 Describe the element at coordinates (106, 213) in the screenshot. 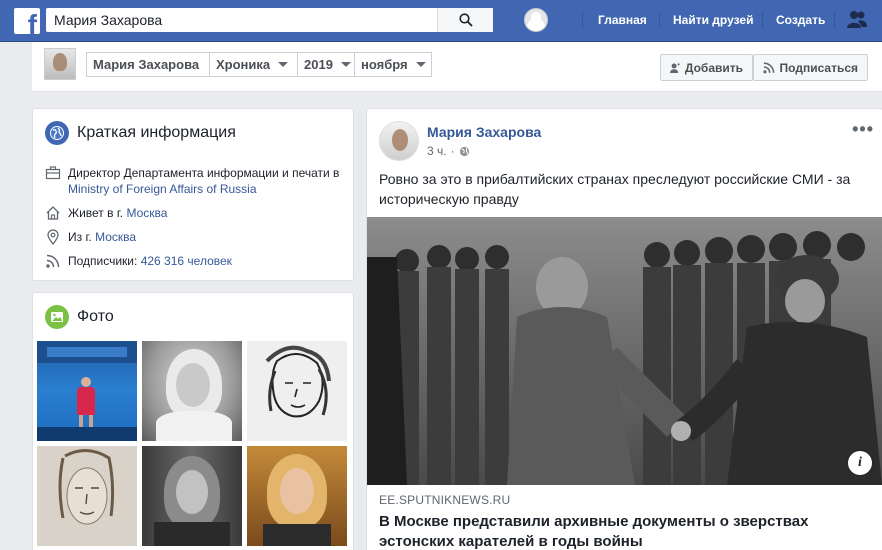

I see `info-lives-in: Живет в г. Москва` at that location.